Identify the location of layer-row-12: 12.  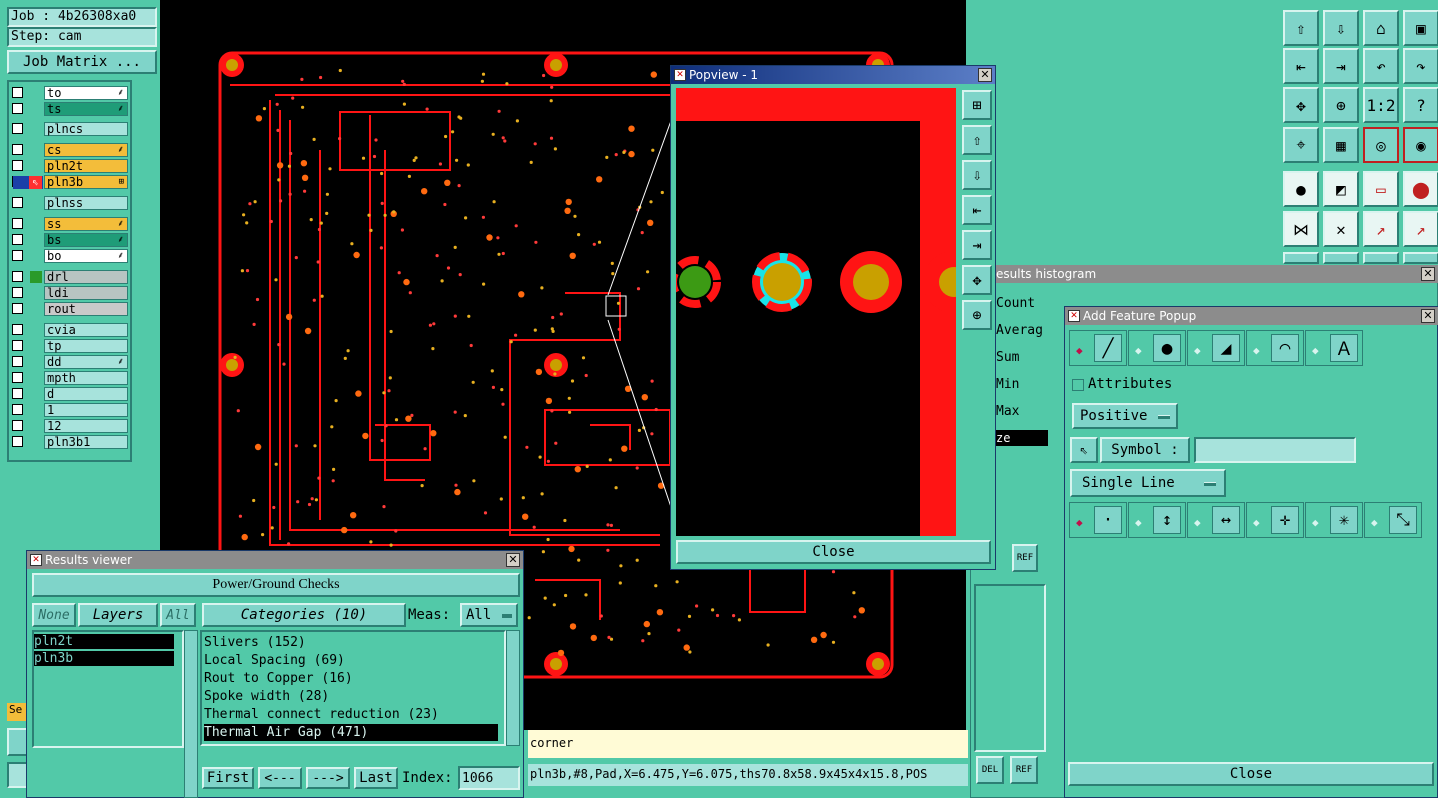
(70, 426).